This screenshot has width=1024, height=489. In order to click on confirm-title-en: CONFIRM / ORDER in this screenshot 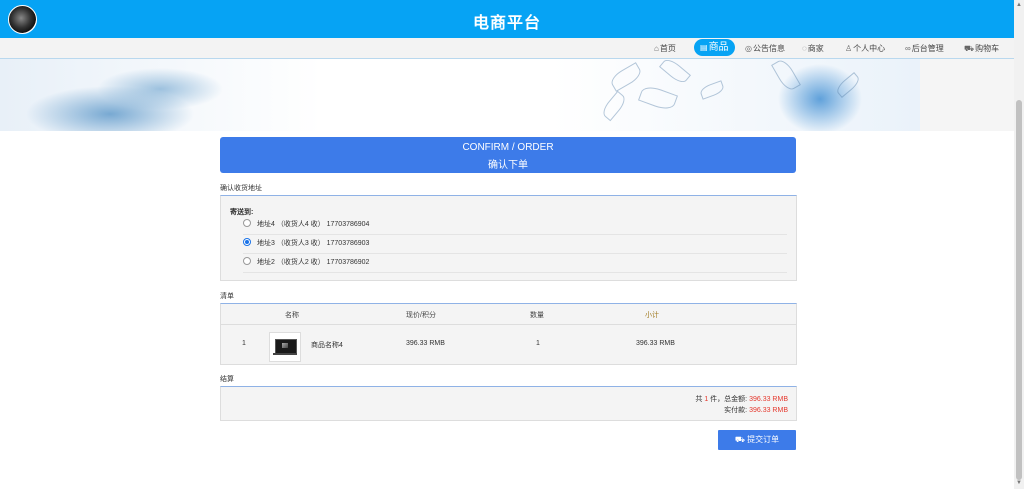, I will do `click(508, 147)`.